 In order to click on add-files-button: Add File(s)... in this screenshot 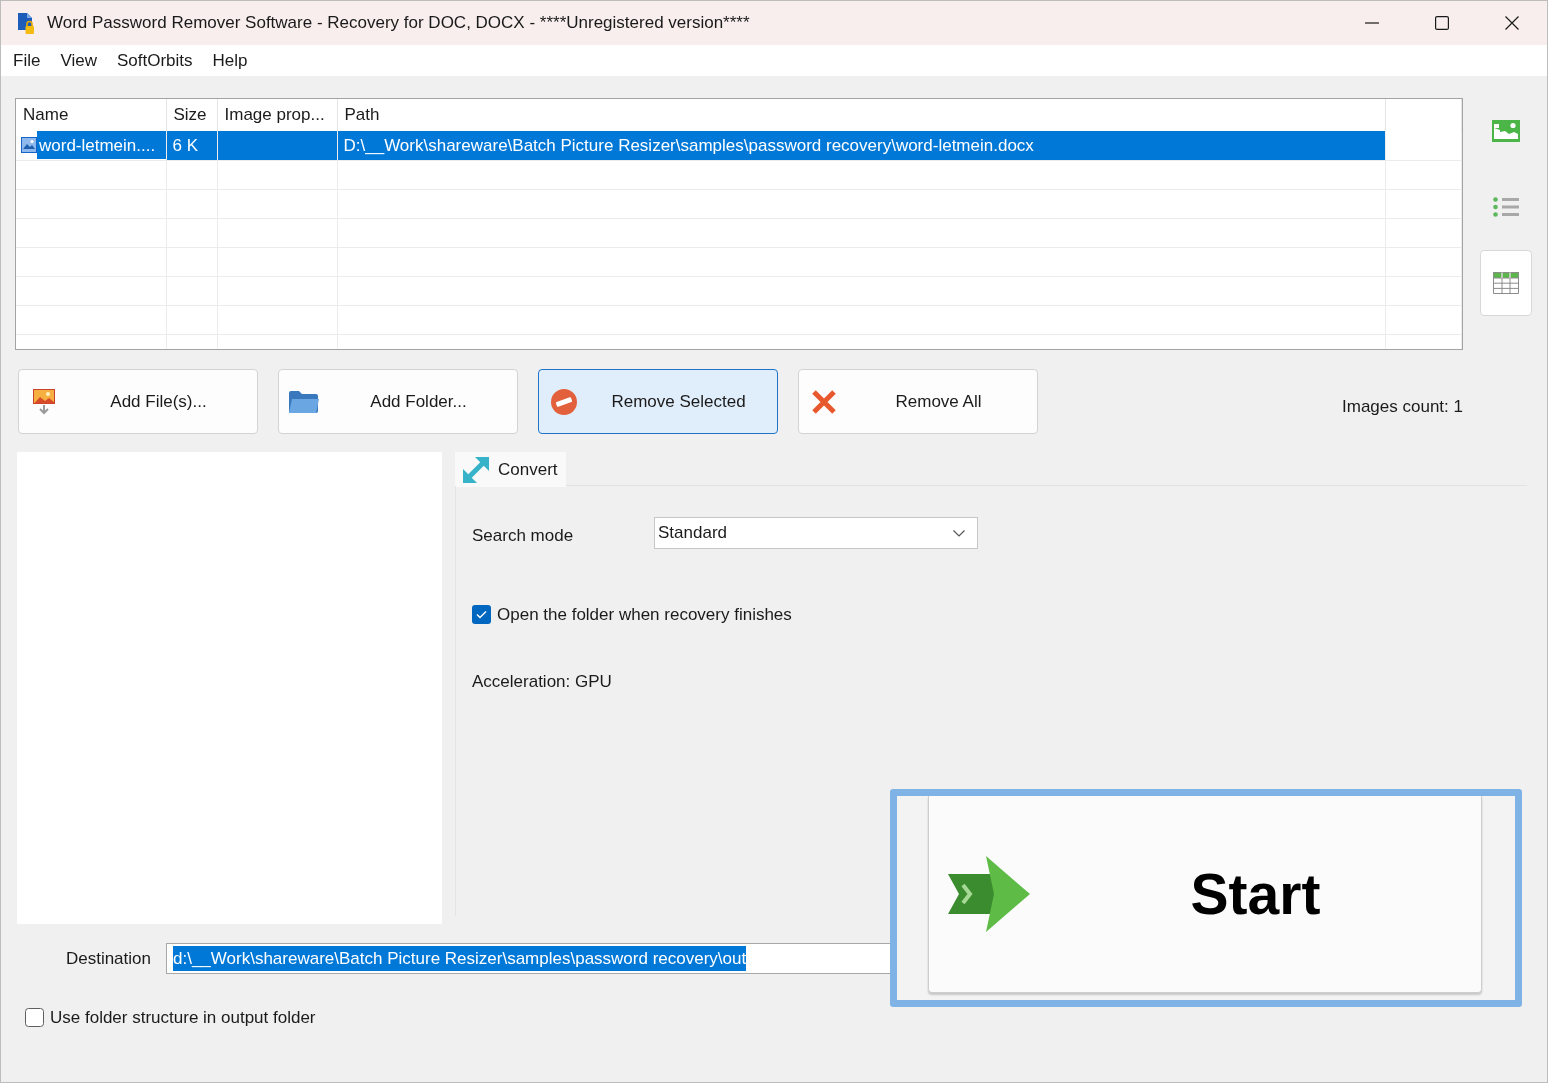, I will do `click(138, 401)`.